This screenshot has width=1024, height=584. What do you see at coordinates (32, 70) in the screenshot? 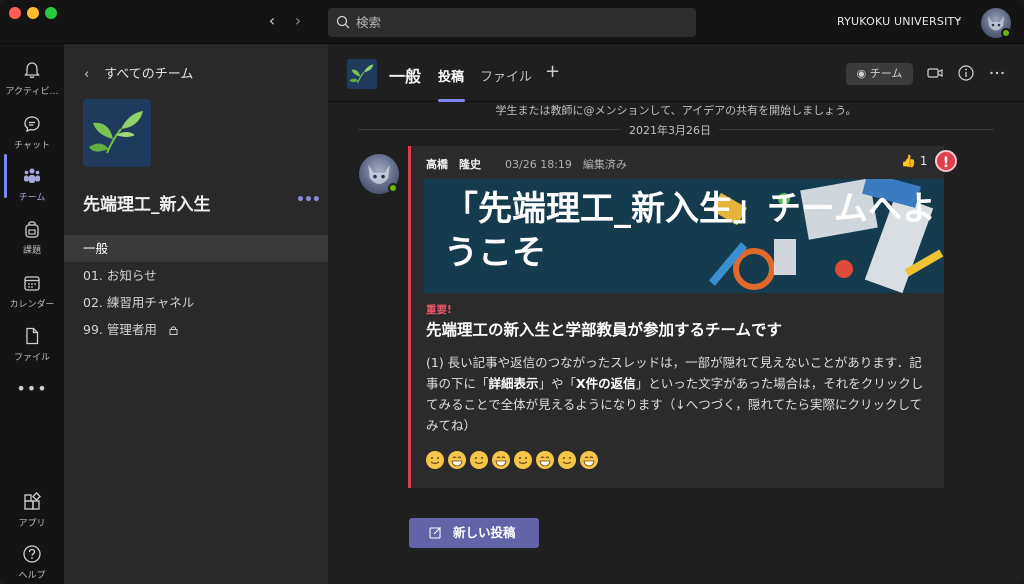
I see `bell-icon` at bounding box center [32, 70].